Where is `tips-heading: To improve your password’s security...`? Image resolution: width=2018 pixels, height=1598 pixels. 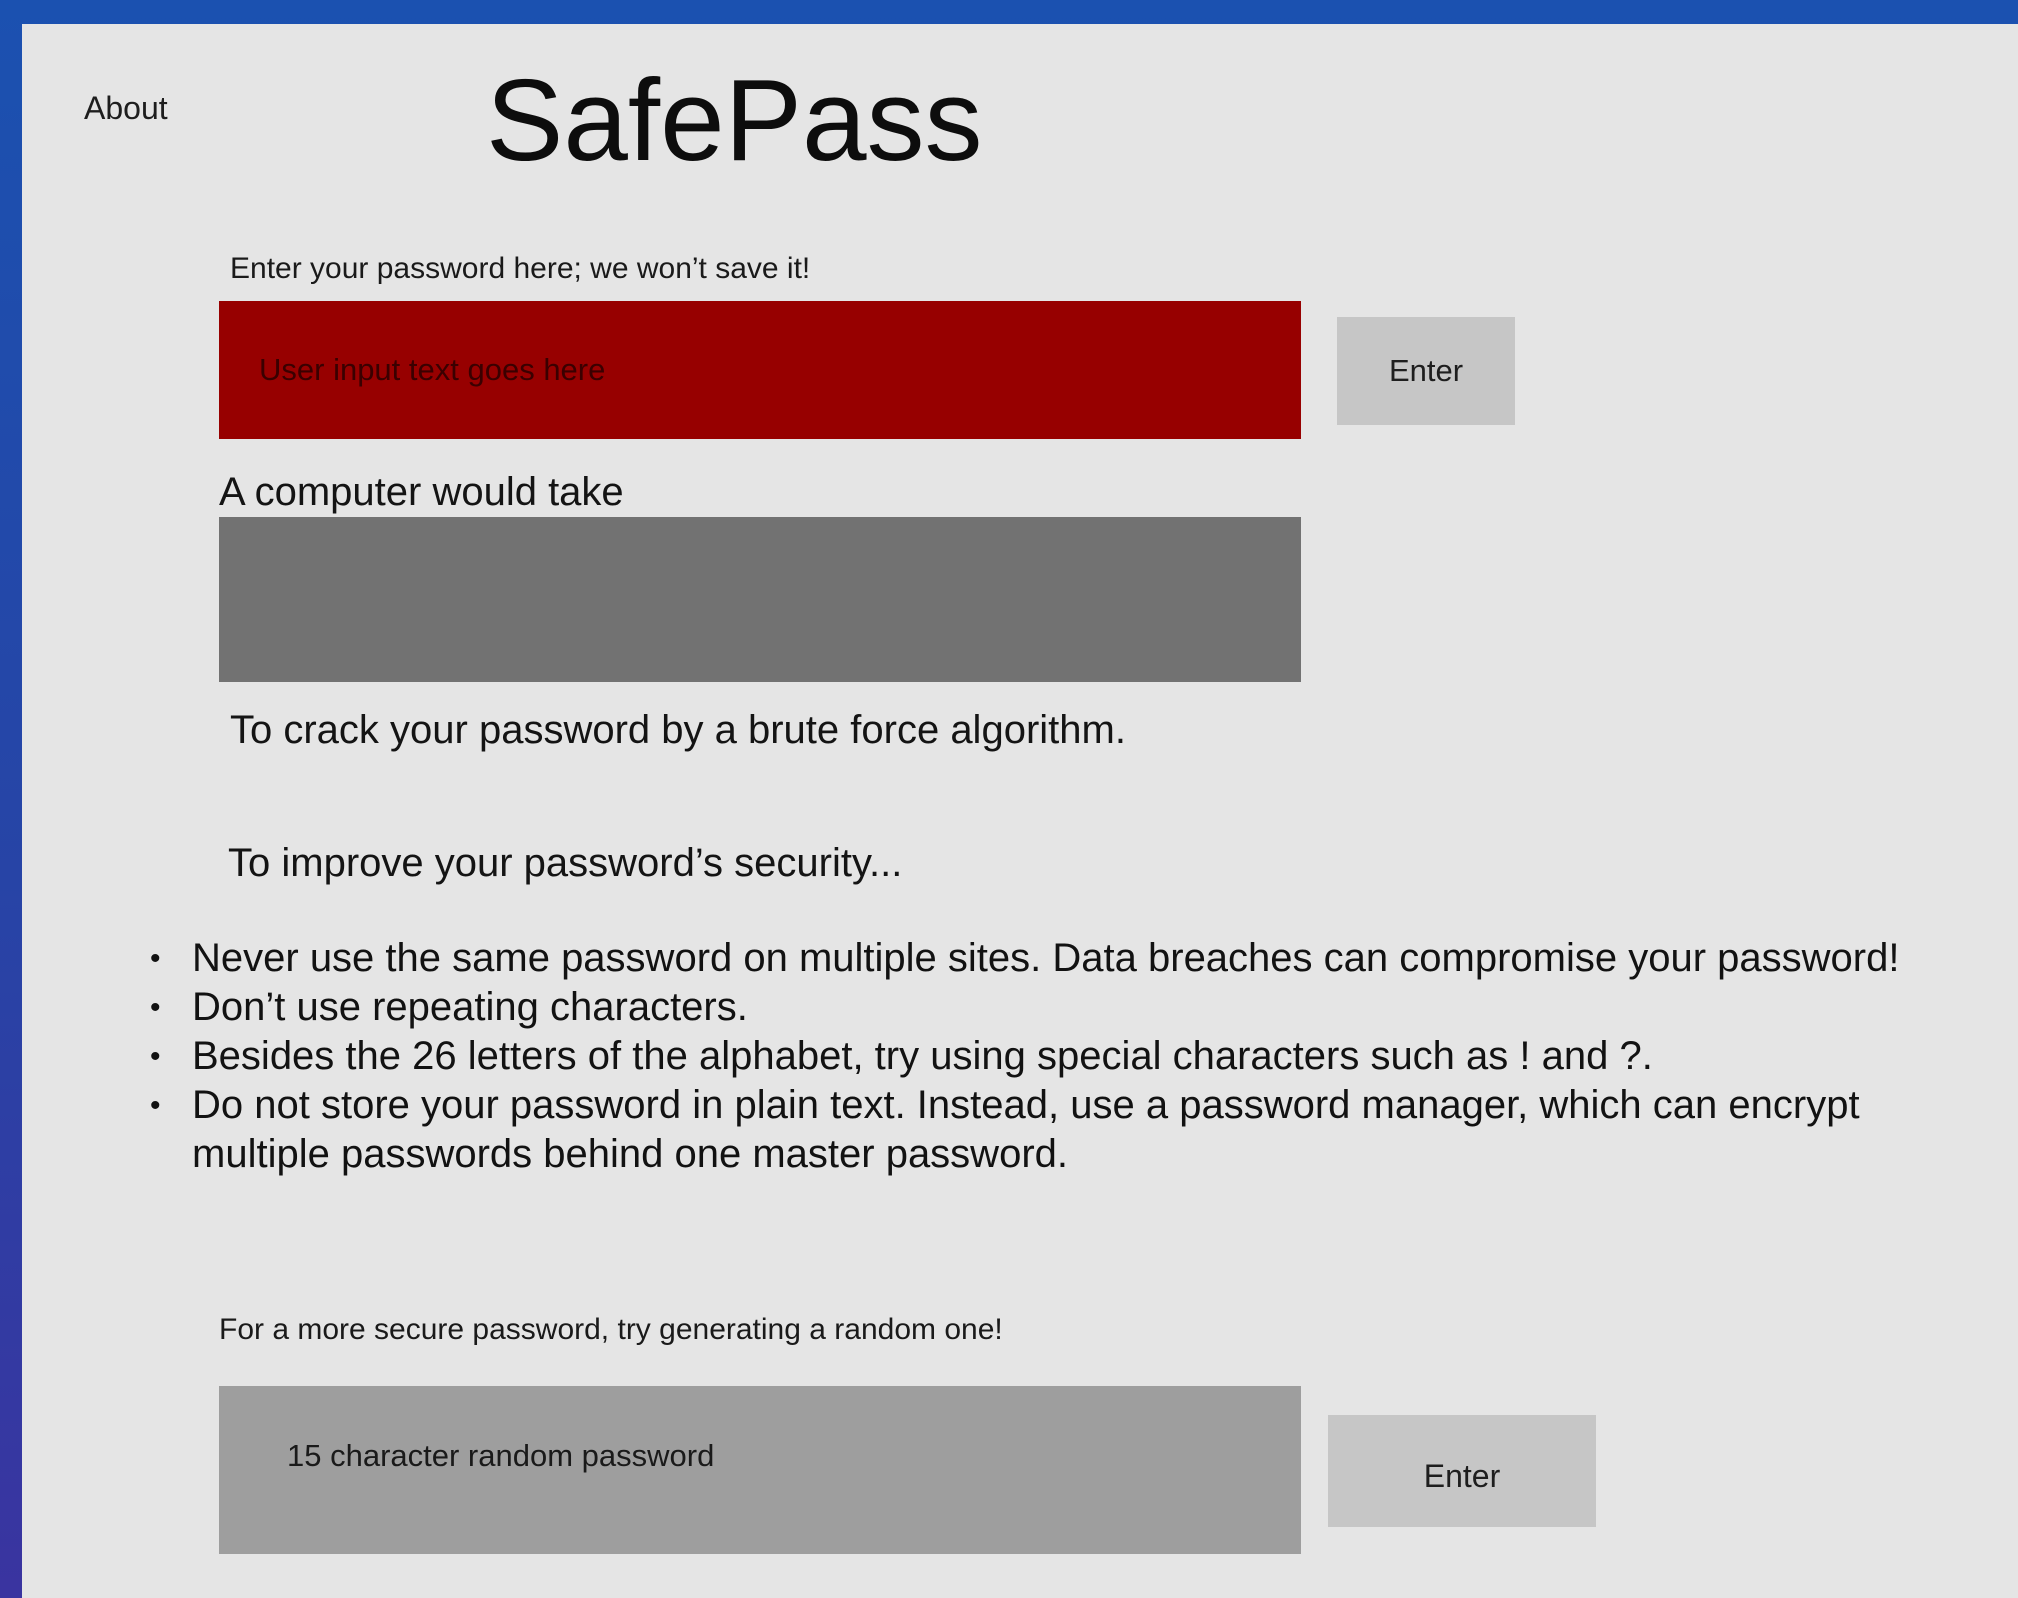
tips-heading: To improve your password’s security... is located at coordinates (565, 863).